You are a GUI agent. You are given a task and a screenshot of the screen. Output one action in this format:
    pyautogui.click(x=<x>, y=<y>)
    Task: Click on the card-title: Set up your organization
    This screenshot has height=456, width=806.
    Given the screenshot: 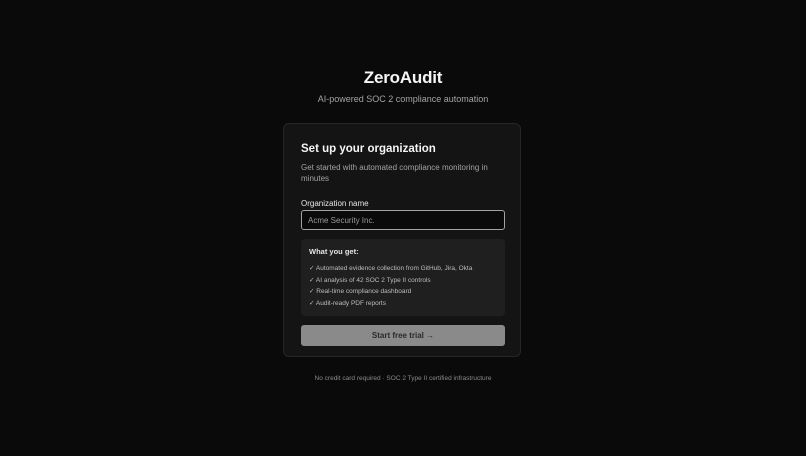 What is the action you would take?
    pyautogui.click(x=368, y=149)
    